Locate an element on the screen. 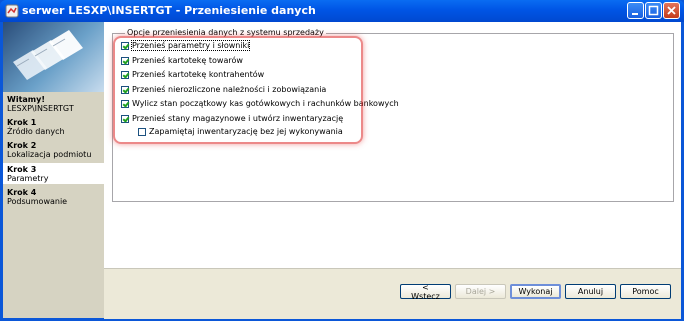 This screenshot has height=321, width=684. documents-illustration-icon is located at coordinates (48, 55).